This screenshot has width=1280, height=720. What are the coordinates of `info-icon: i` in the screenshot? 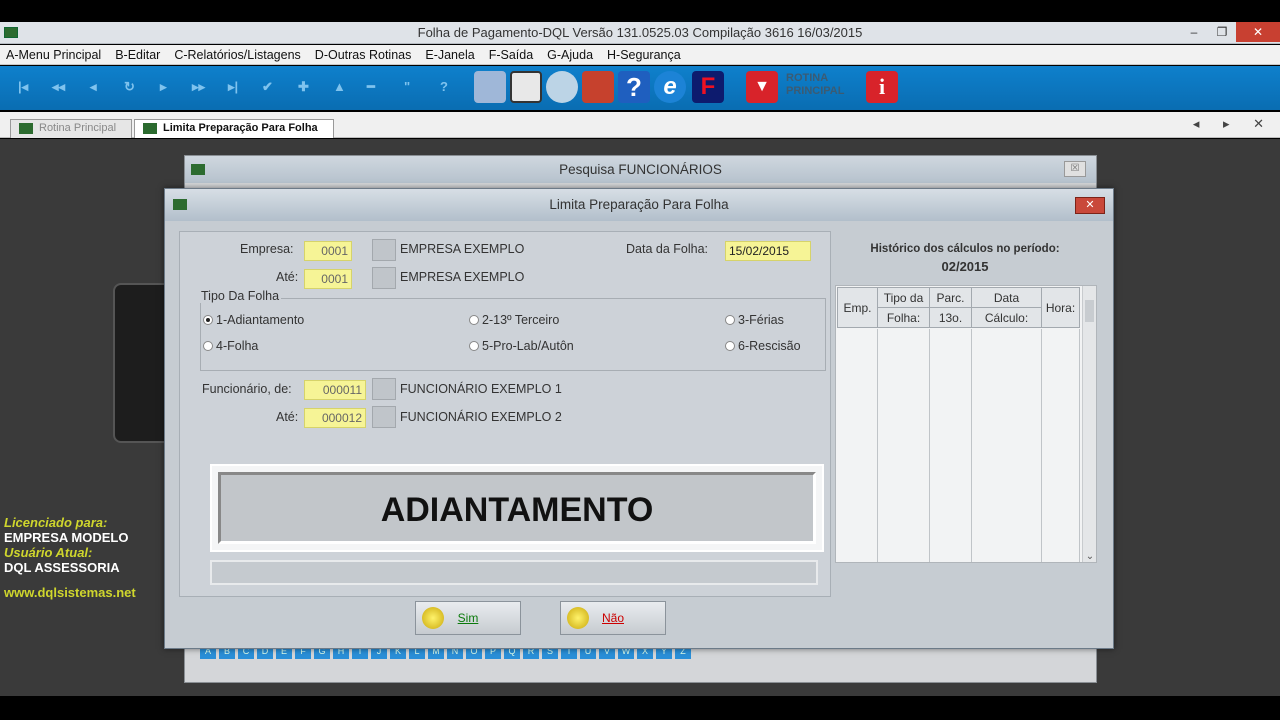 It's located at (882, 87).